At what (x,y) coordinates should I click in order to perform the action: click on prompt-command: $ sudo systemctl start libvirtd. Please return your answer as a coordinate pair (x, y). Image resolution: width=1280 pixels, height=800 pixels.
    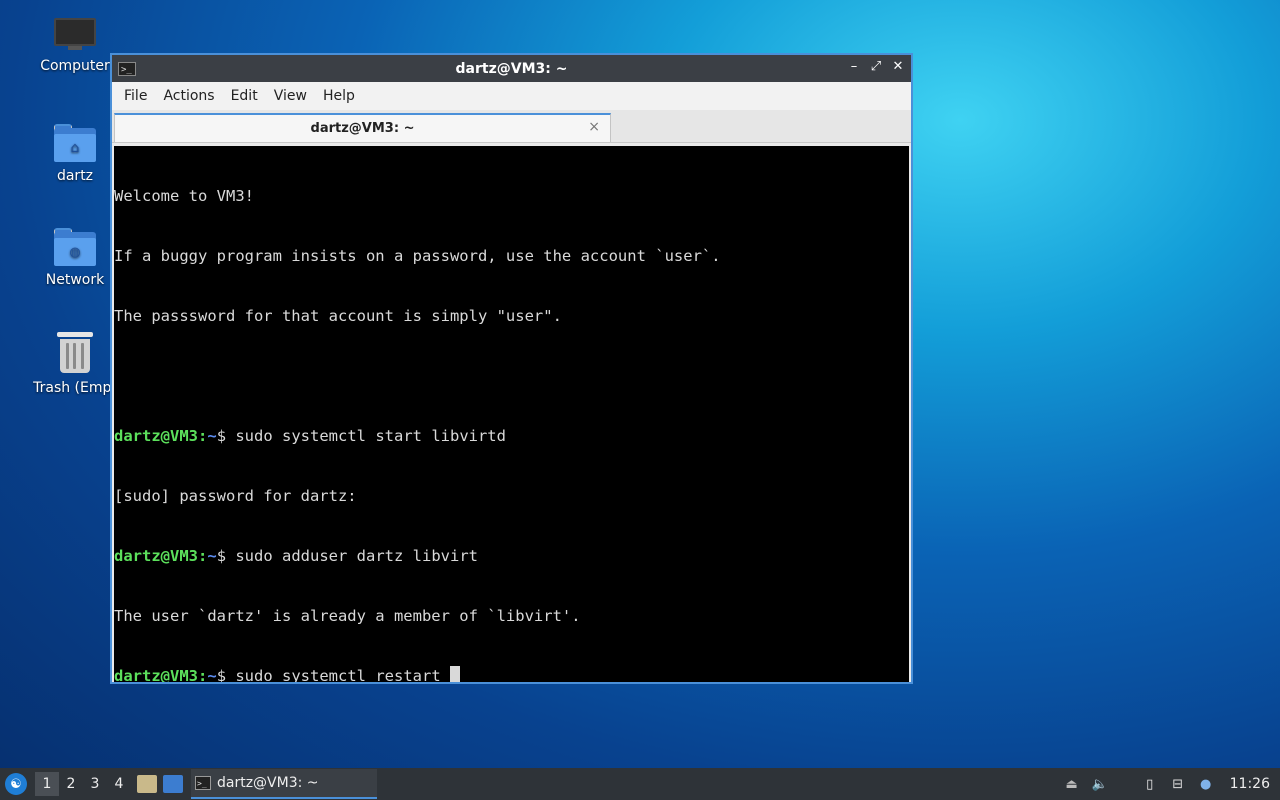
    Looking at the image, I should click on (361, 436).